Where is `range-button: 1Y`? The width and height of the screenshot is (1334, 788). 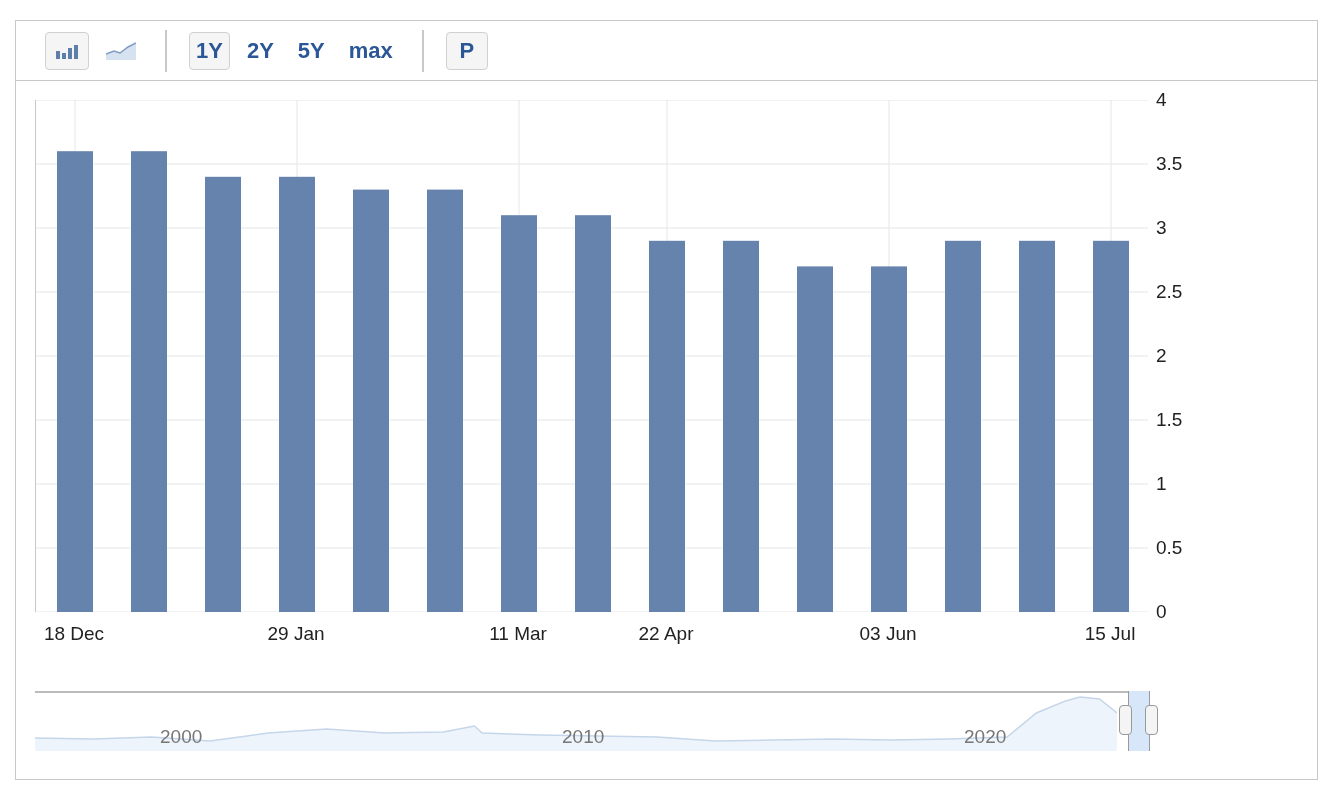
range-button: 1Y is located at coordinates (209, 50).